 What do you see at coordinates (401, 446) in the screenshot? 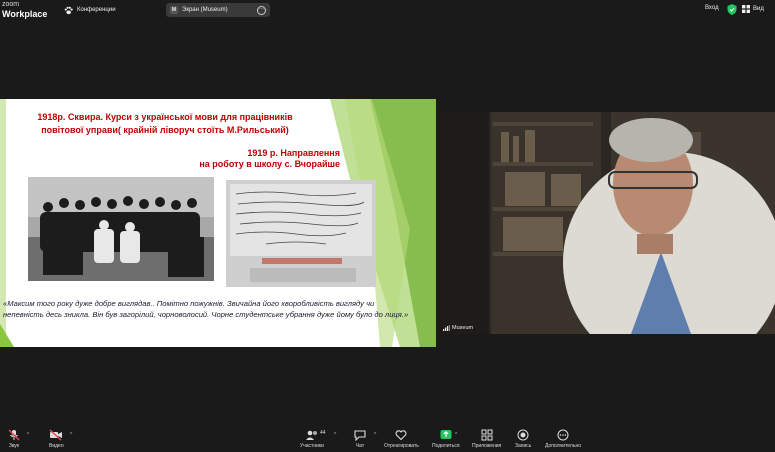
I see `react-label: Отреагировать` at bounding box center [401, 446].